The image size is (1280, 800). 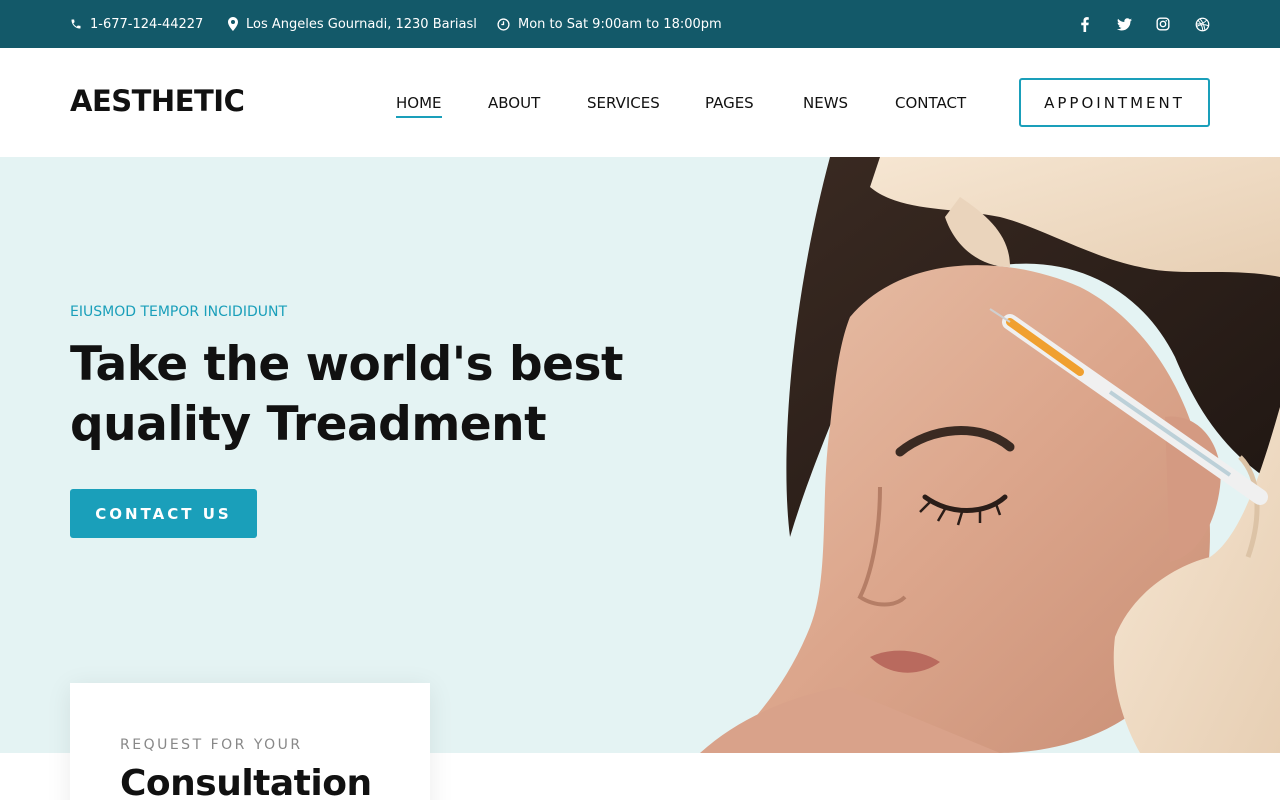 What do you see at coordinates (361, 24) in the screenshot?
I see `address-text: Los Angeles Gournadi, 1230 Bariasl` at bounding box center [361, 24].